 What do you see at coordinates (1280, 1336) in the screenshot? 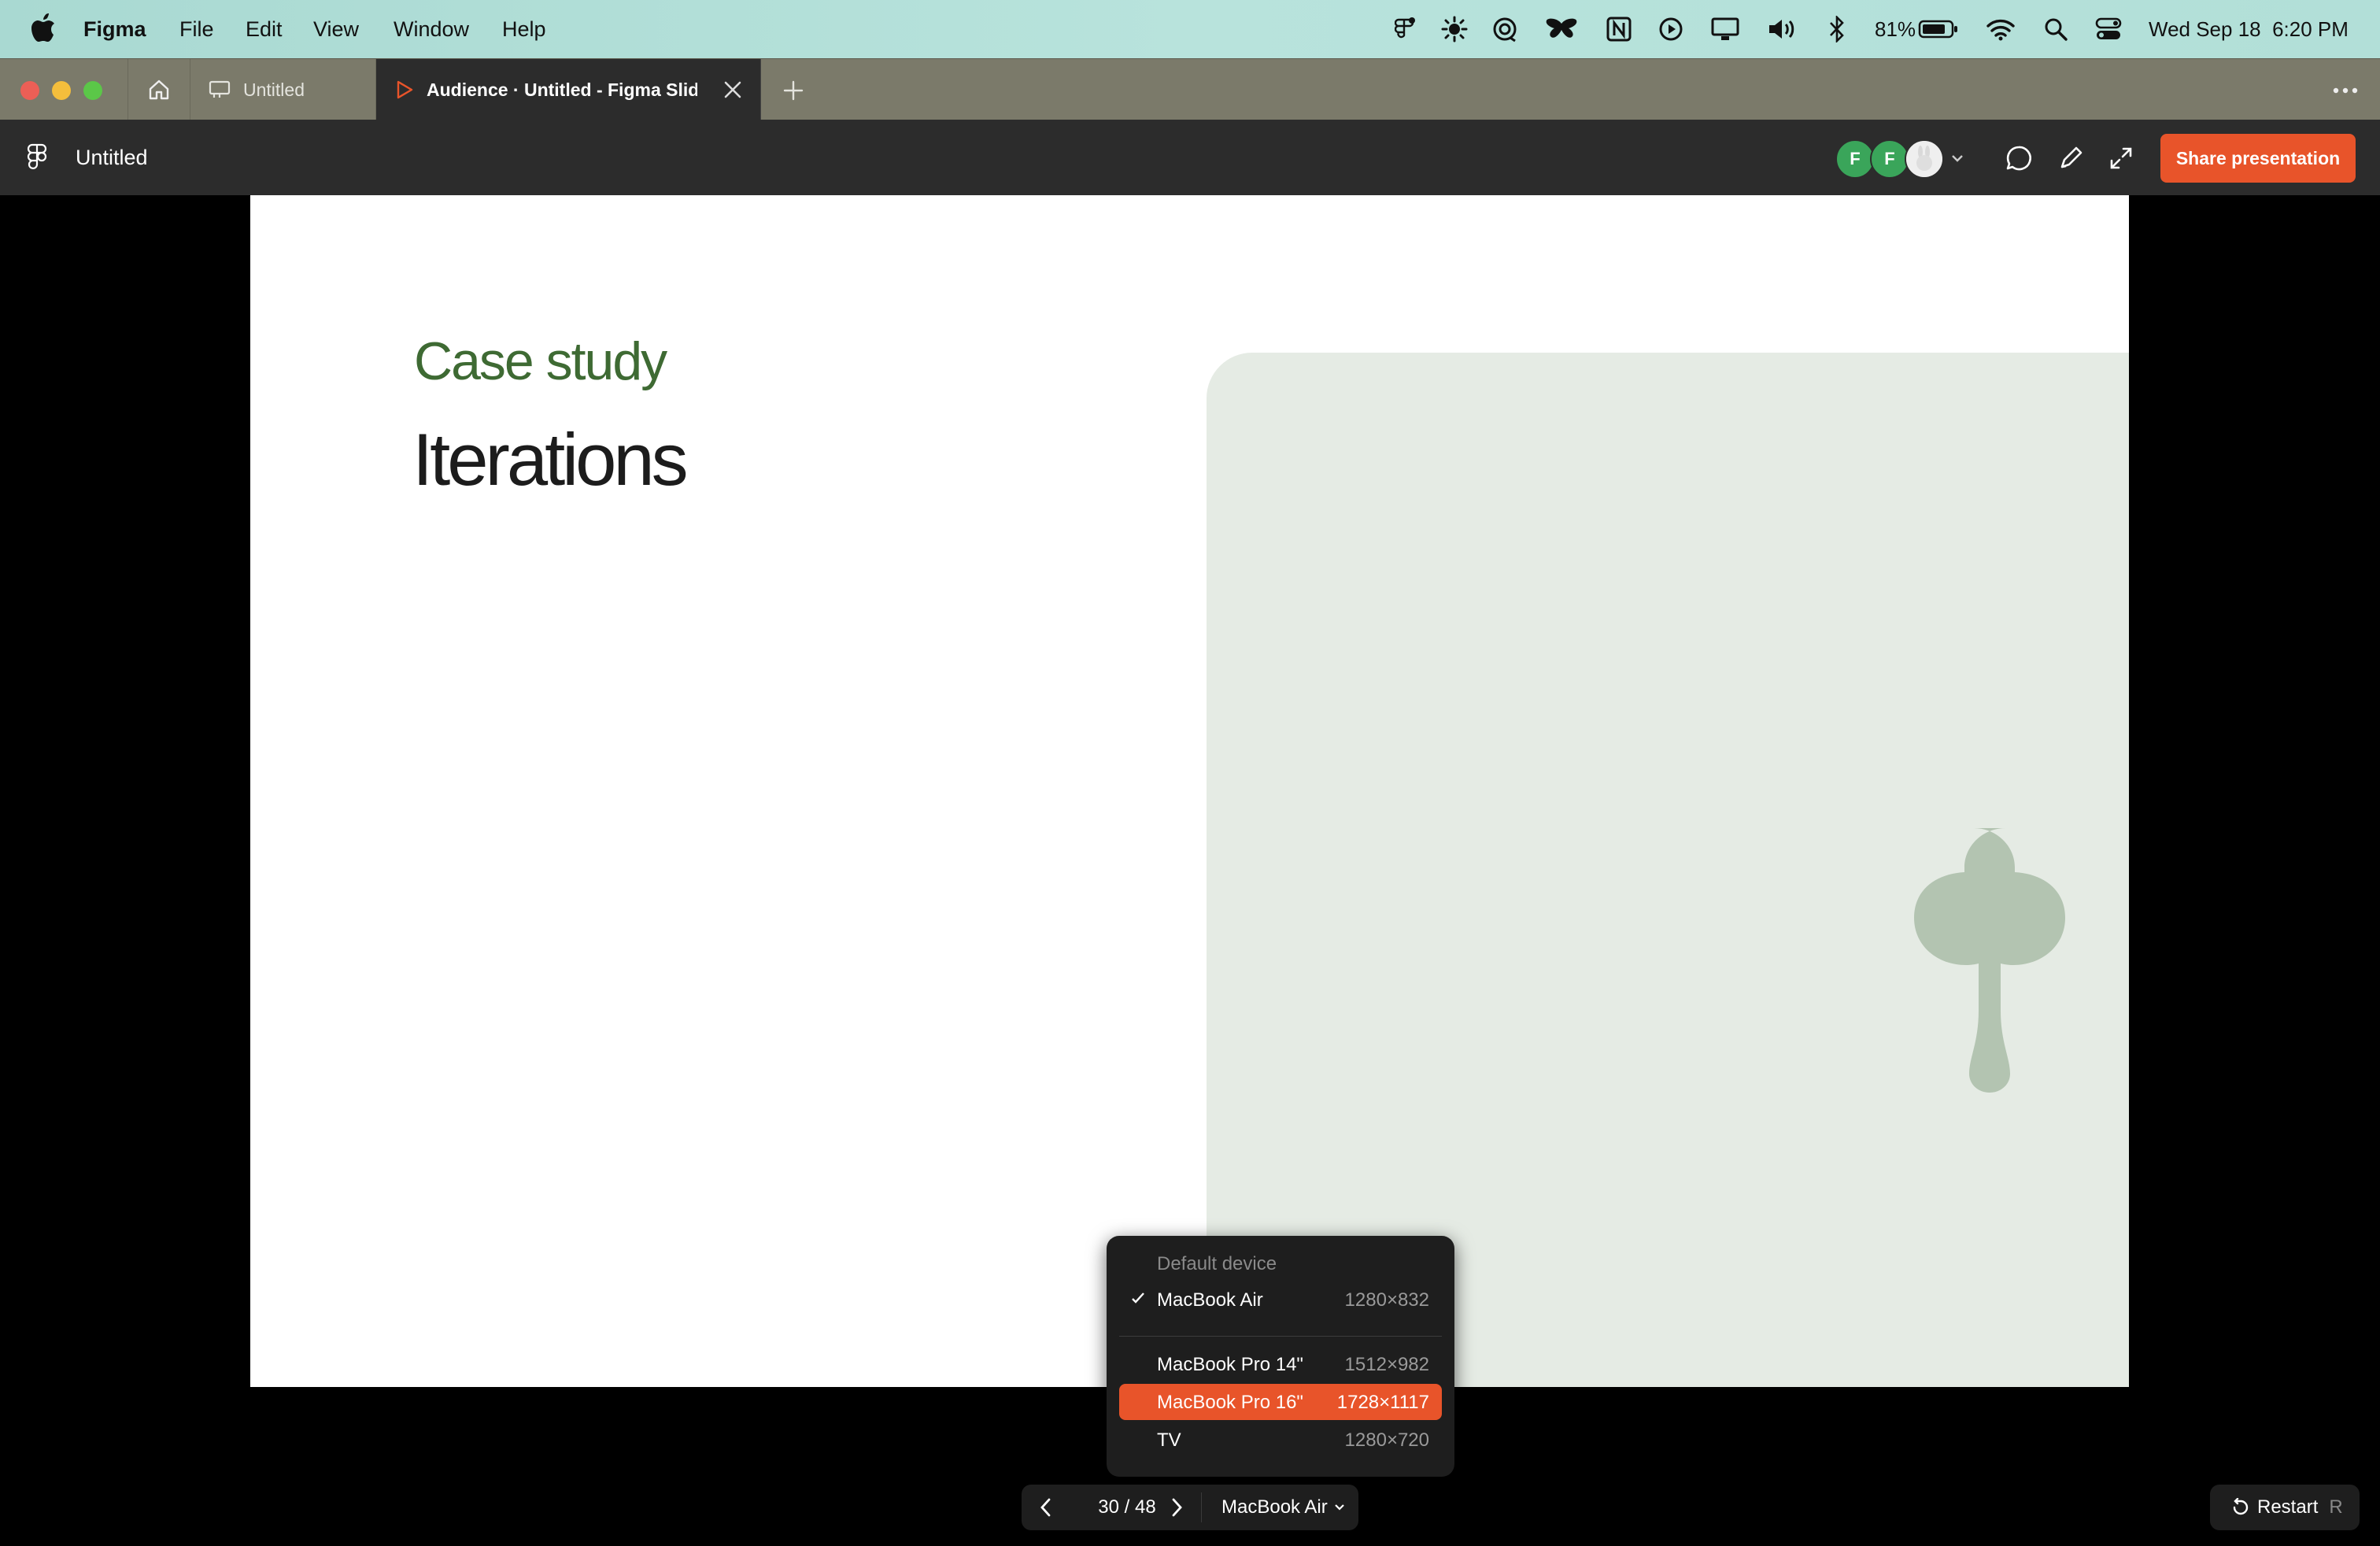
I see `menu-separator` at bounding box center [1280, 1336].